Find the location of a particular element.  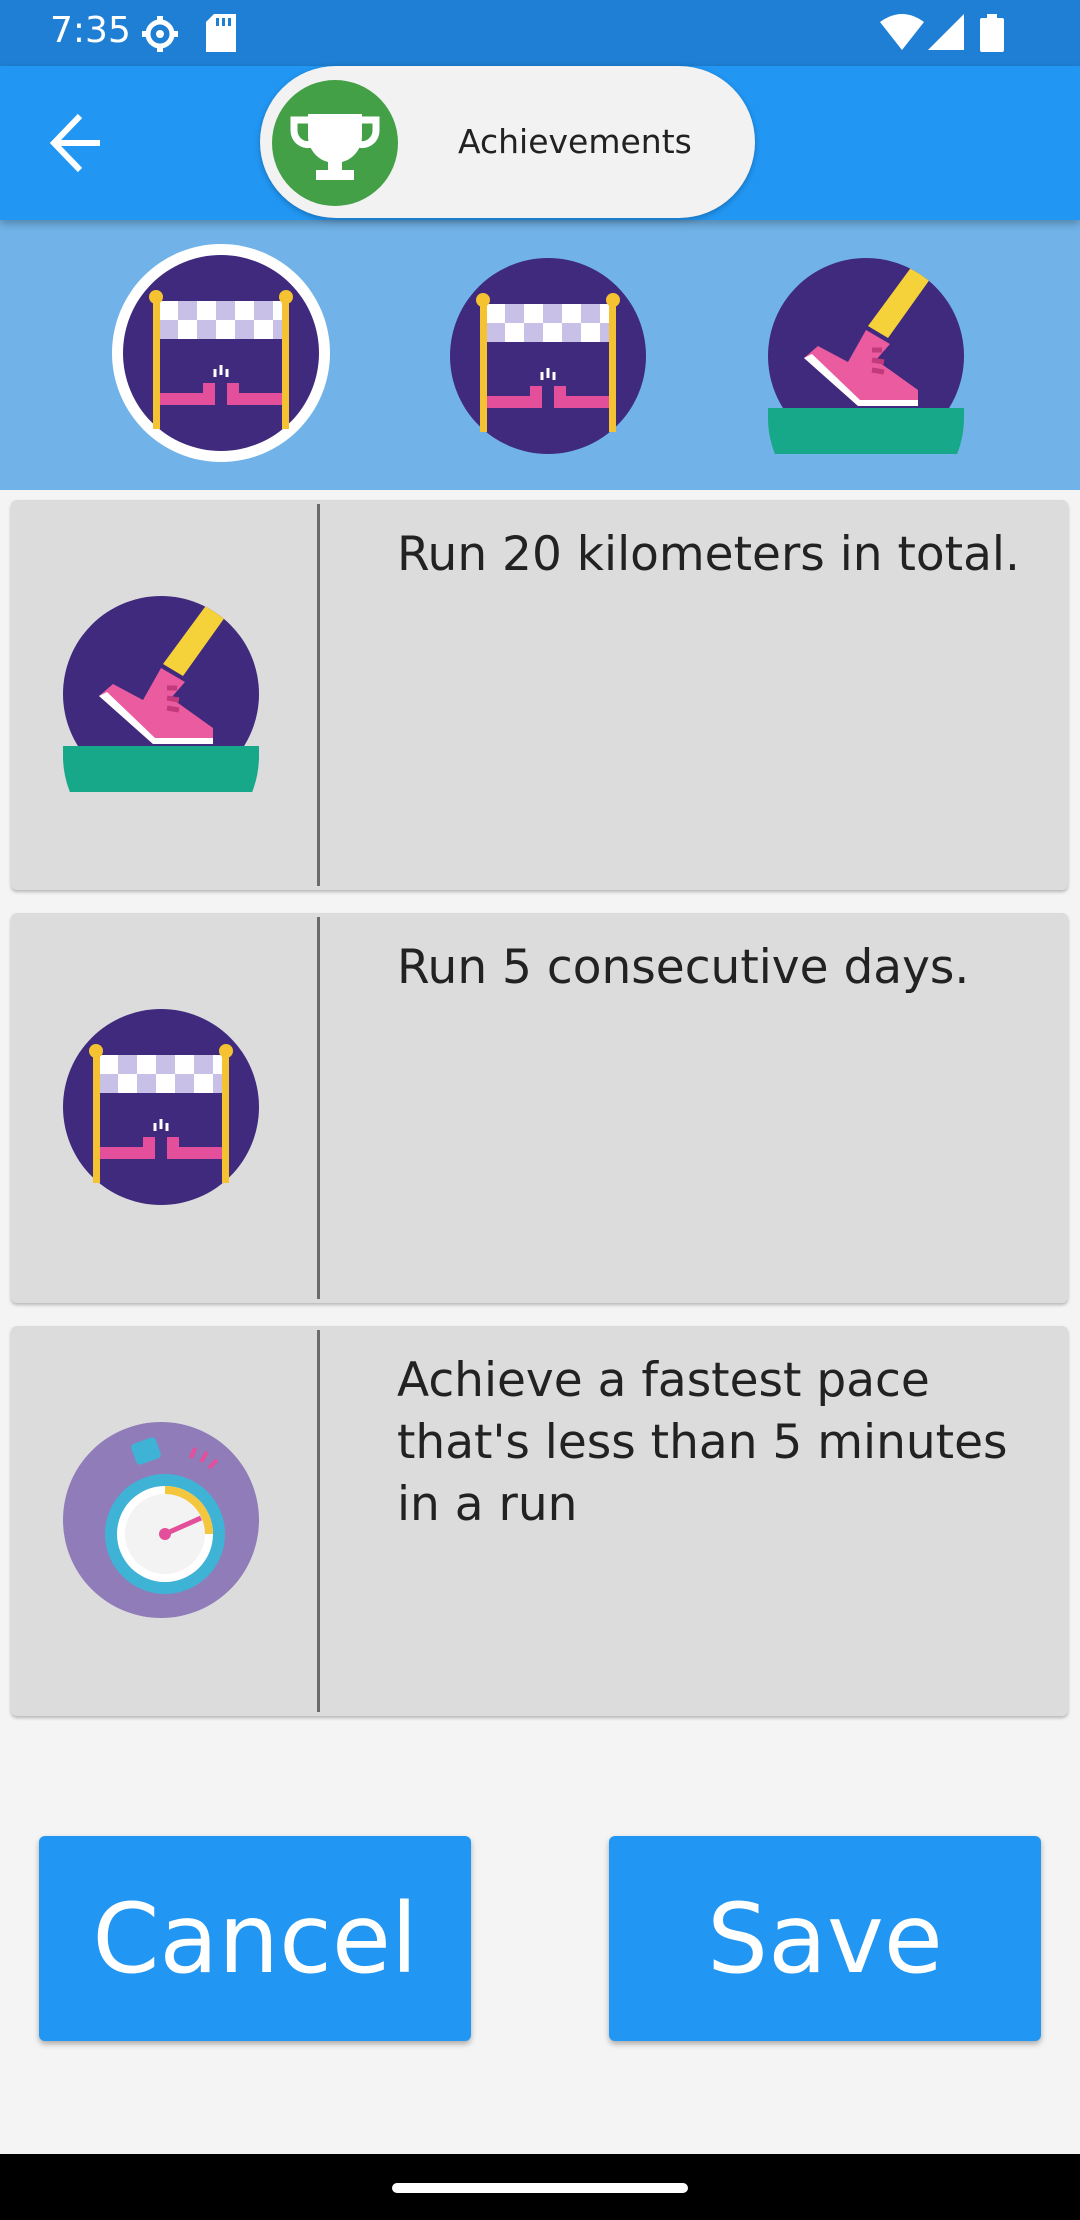

trophy-icon-circle is located at coordinates (335, 143).